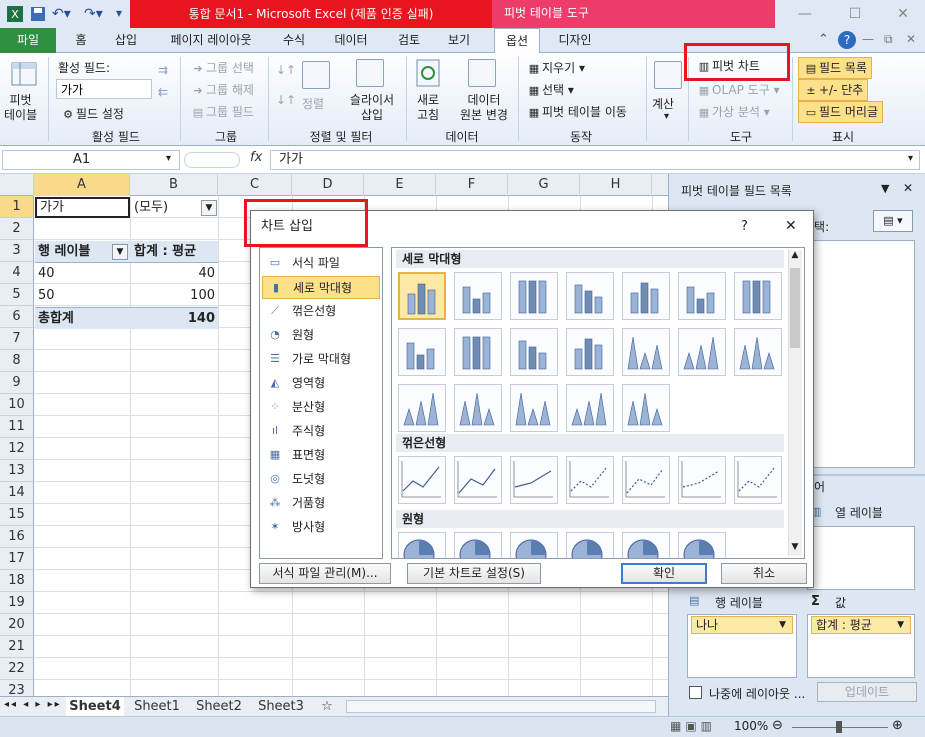 The width and height of the screenshot is (925, 737). What do you see at coordinates (795, 308) in the screenshot?
I see `scroll-thumb` at bounding box center [795, 308].